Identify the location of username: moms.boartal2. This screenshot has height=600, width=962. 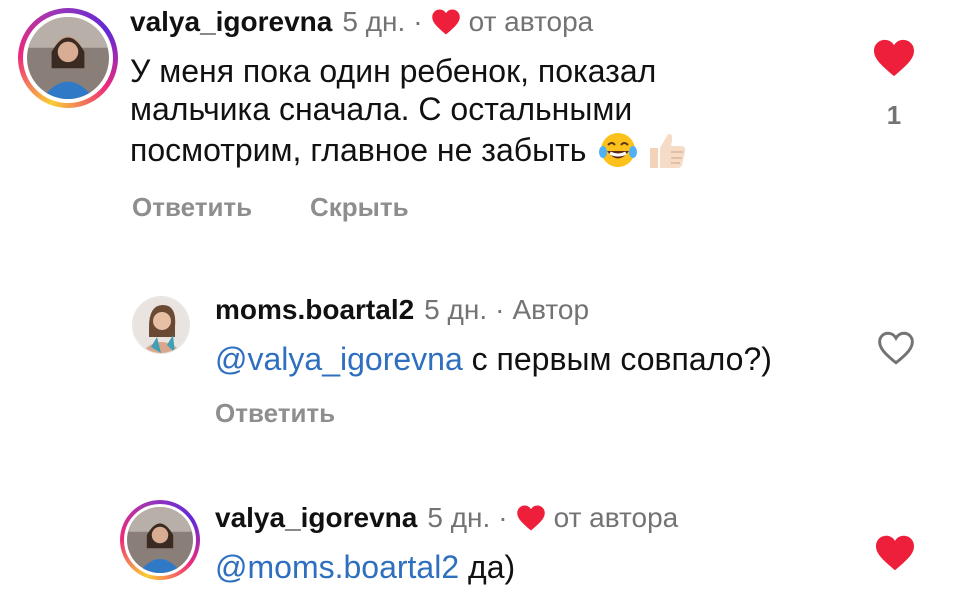
(314, 310).